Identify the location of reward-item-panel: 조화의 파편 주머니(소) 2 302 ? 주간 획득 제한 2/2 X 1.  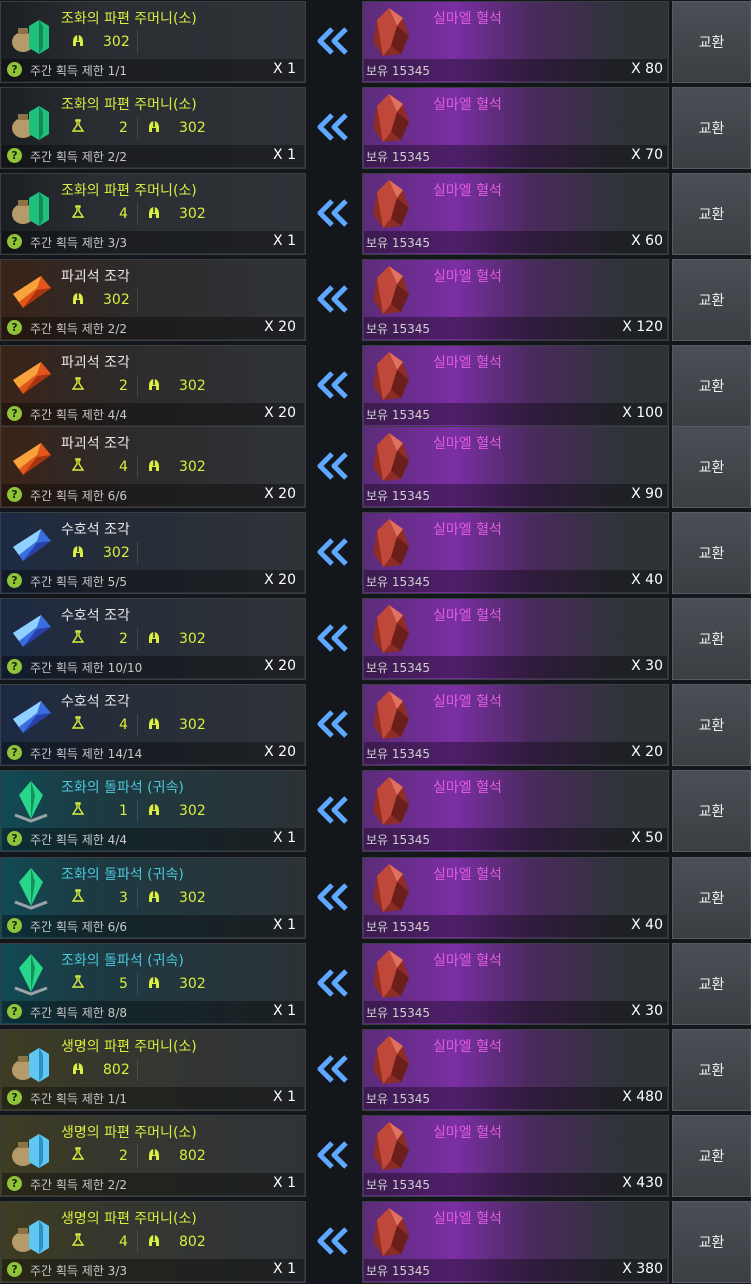
(153, 128).